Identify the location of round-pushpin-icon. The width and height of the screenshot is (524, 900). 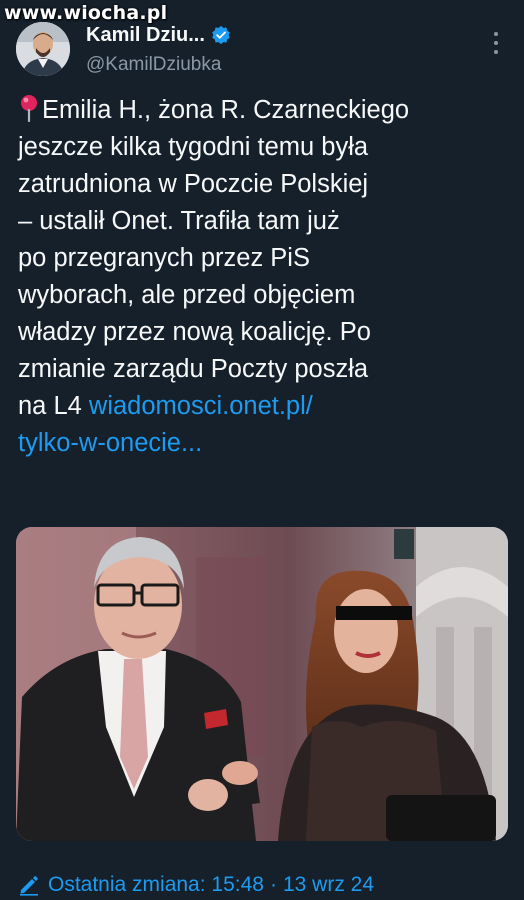
(29, 108).